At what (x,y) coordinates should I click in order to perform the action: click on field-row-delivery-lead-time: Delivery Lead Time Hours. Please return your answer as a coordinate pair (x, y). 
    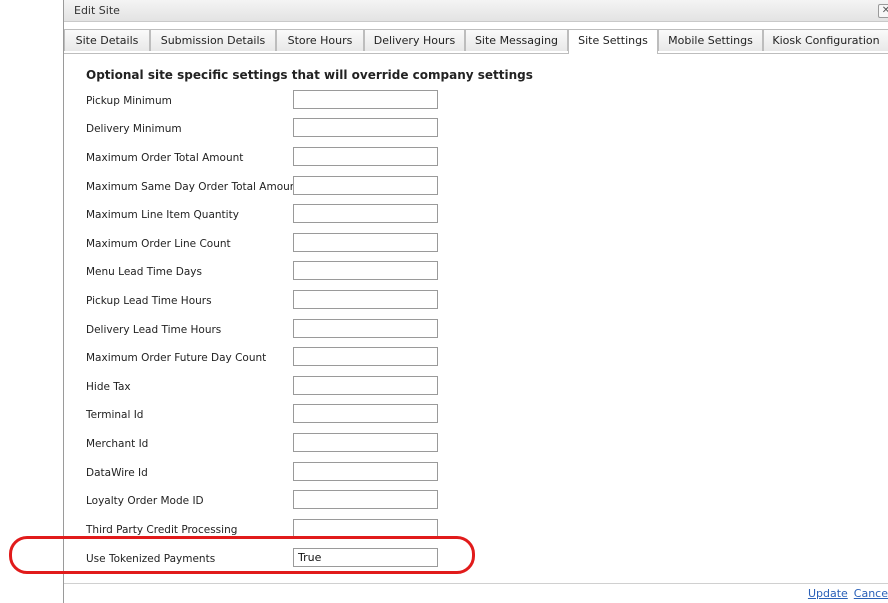
    Looking at the image, I should click on (476, 330).